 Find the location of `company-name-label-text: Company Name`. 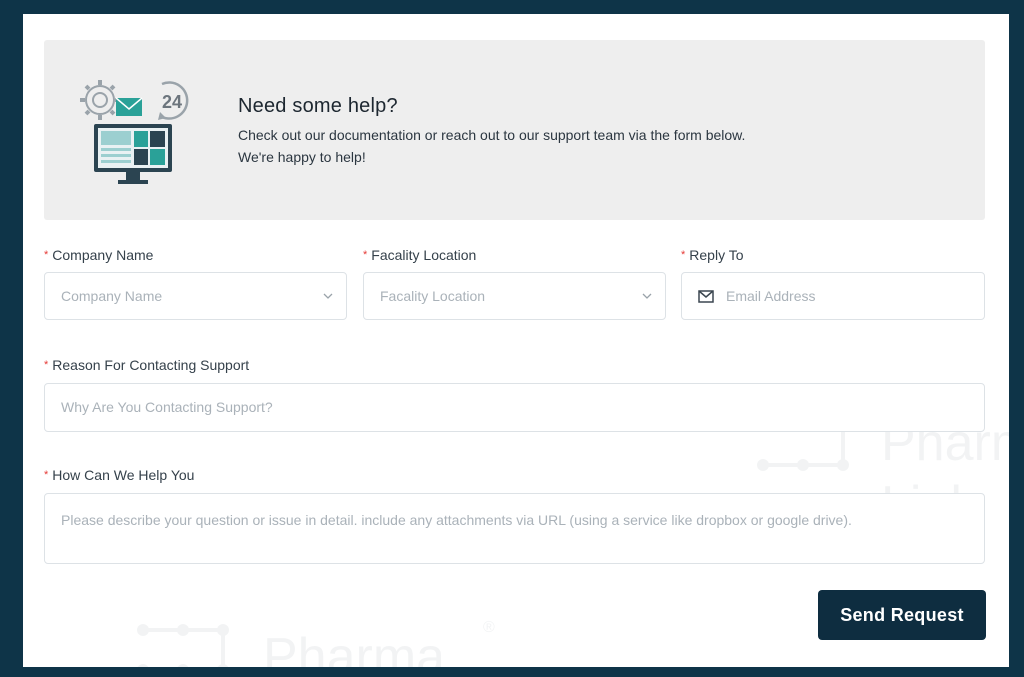

company-name-label-text: Company Name is located at coordinates (103, 255).